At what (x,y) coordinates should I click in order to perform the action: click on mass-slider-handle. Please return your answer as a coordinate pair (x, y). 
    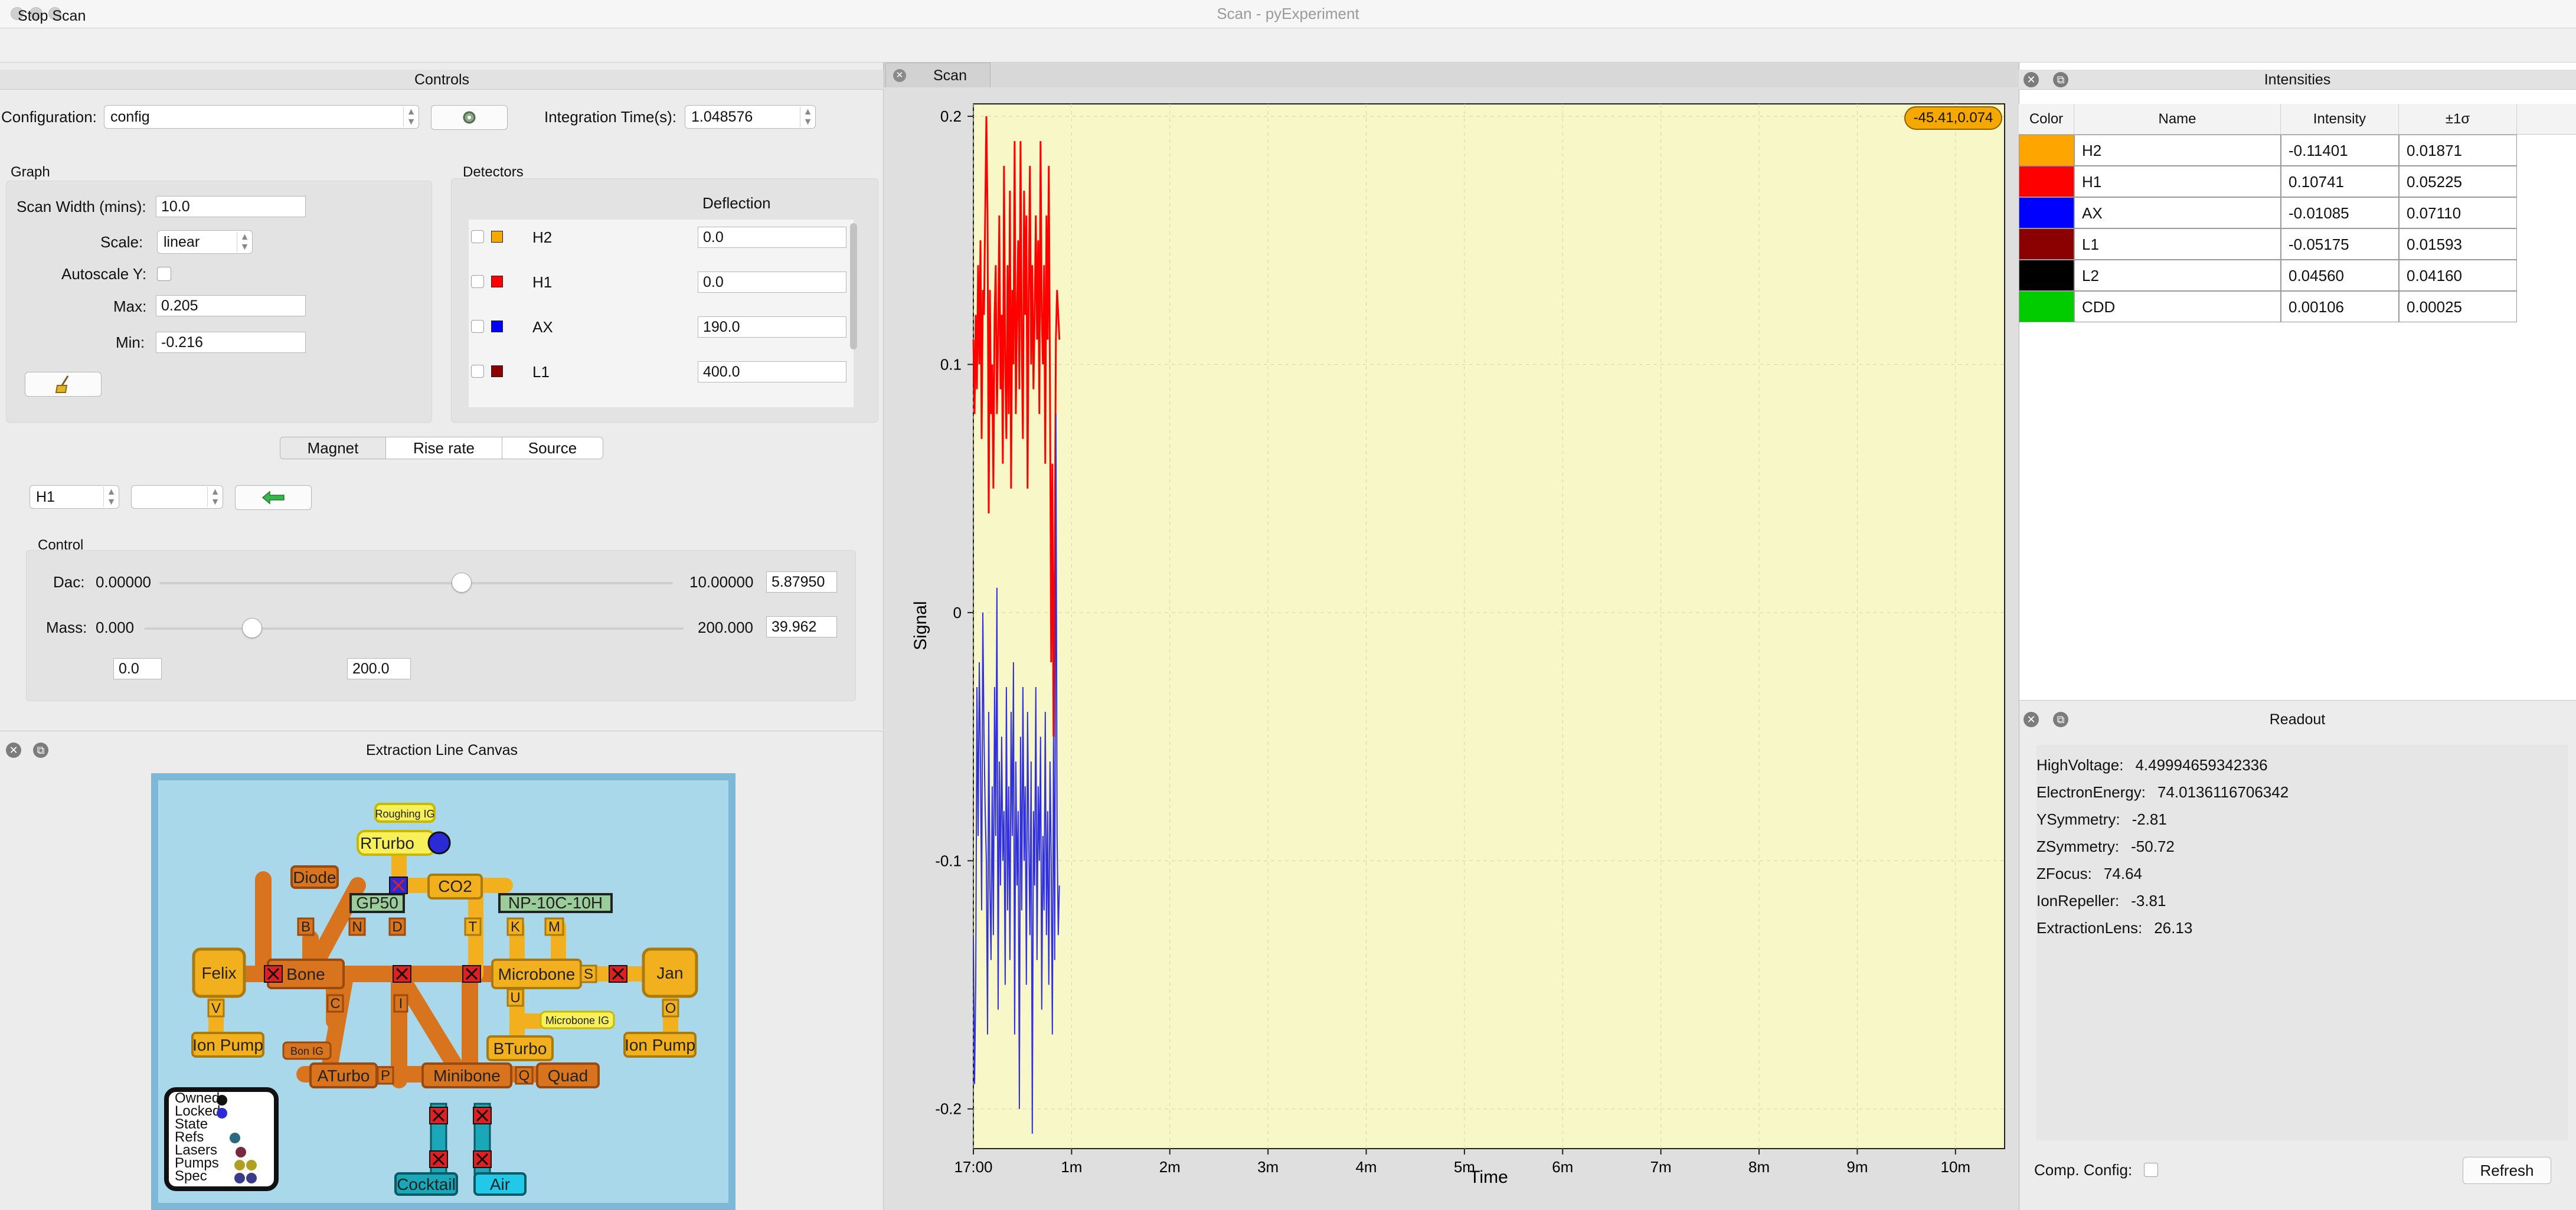
    Looking at the image, I should click on (251, 628).